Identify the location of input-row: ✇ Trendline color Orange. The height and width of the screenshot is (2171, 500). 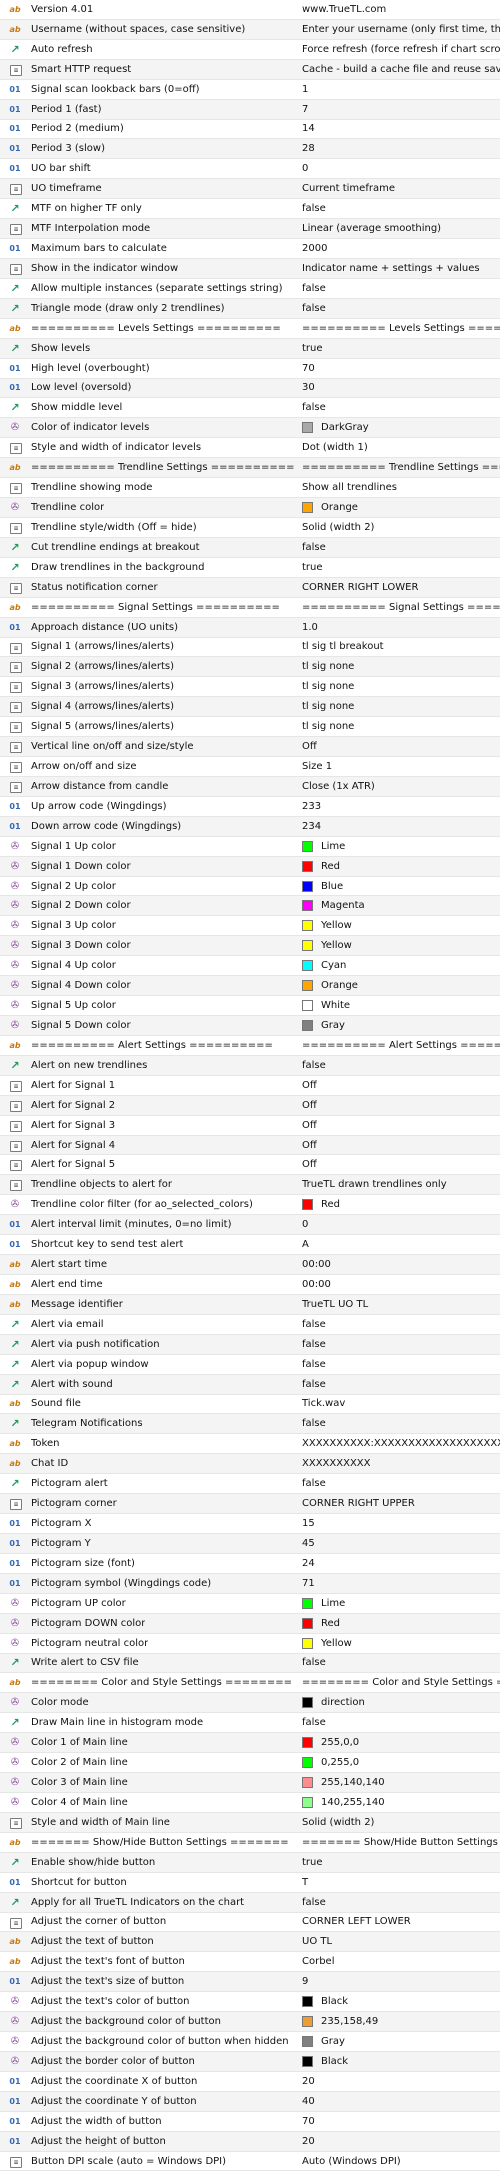
(250, 508).